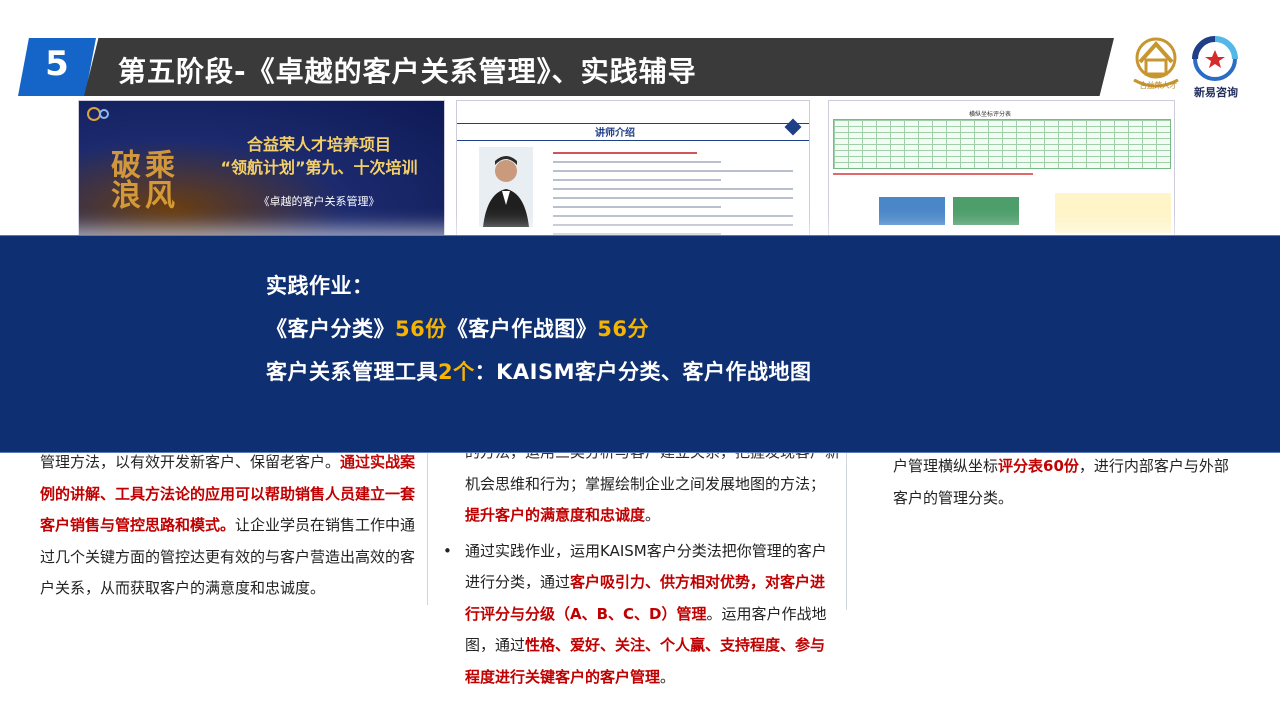 This screenshot has height=720, width=1280. Describe the element at coordinates (1158, 85) in the screenshot. I see `logo-left-caption: 合益荣人才` at that location.